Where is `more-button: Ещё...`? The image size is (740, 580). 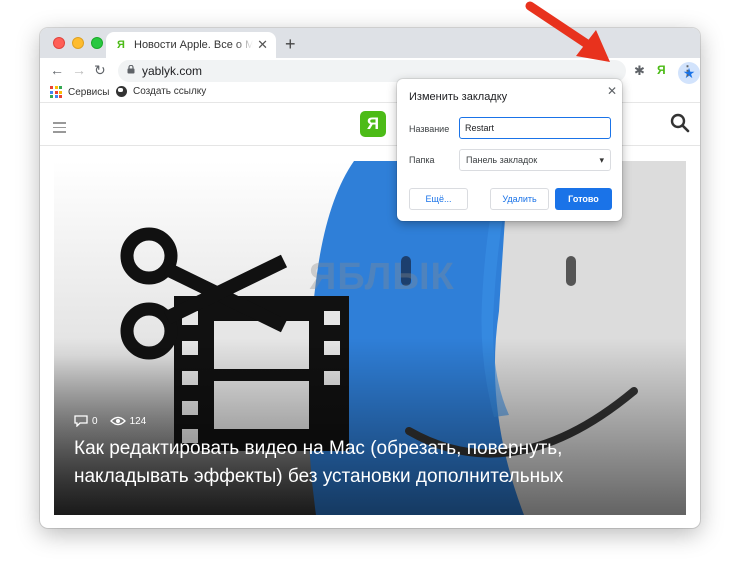
more-button: Ещё... is located at coordinates (438, 199).